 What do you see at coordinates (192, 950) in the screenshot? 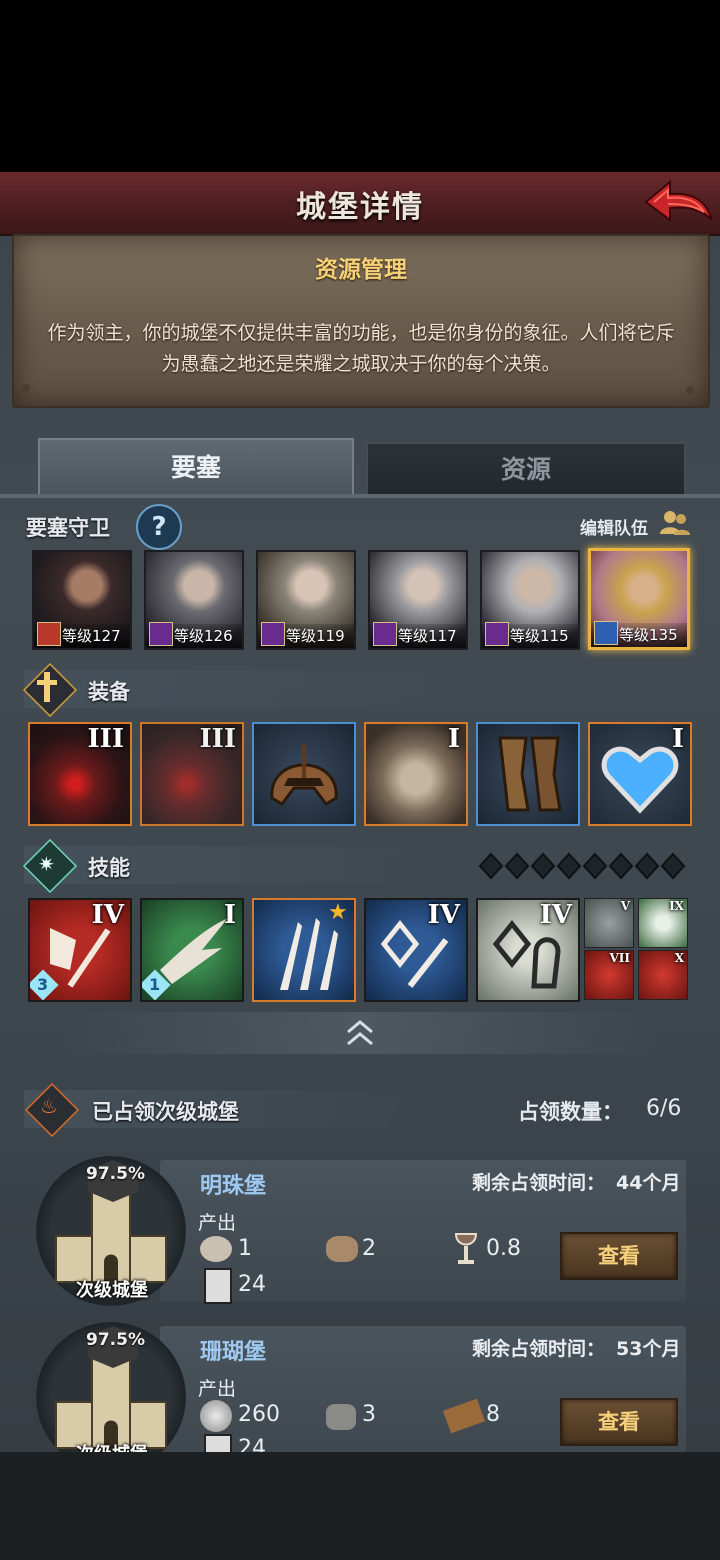
I see `skill-slot: I 1` at bounding box center [192, 950].